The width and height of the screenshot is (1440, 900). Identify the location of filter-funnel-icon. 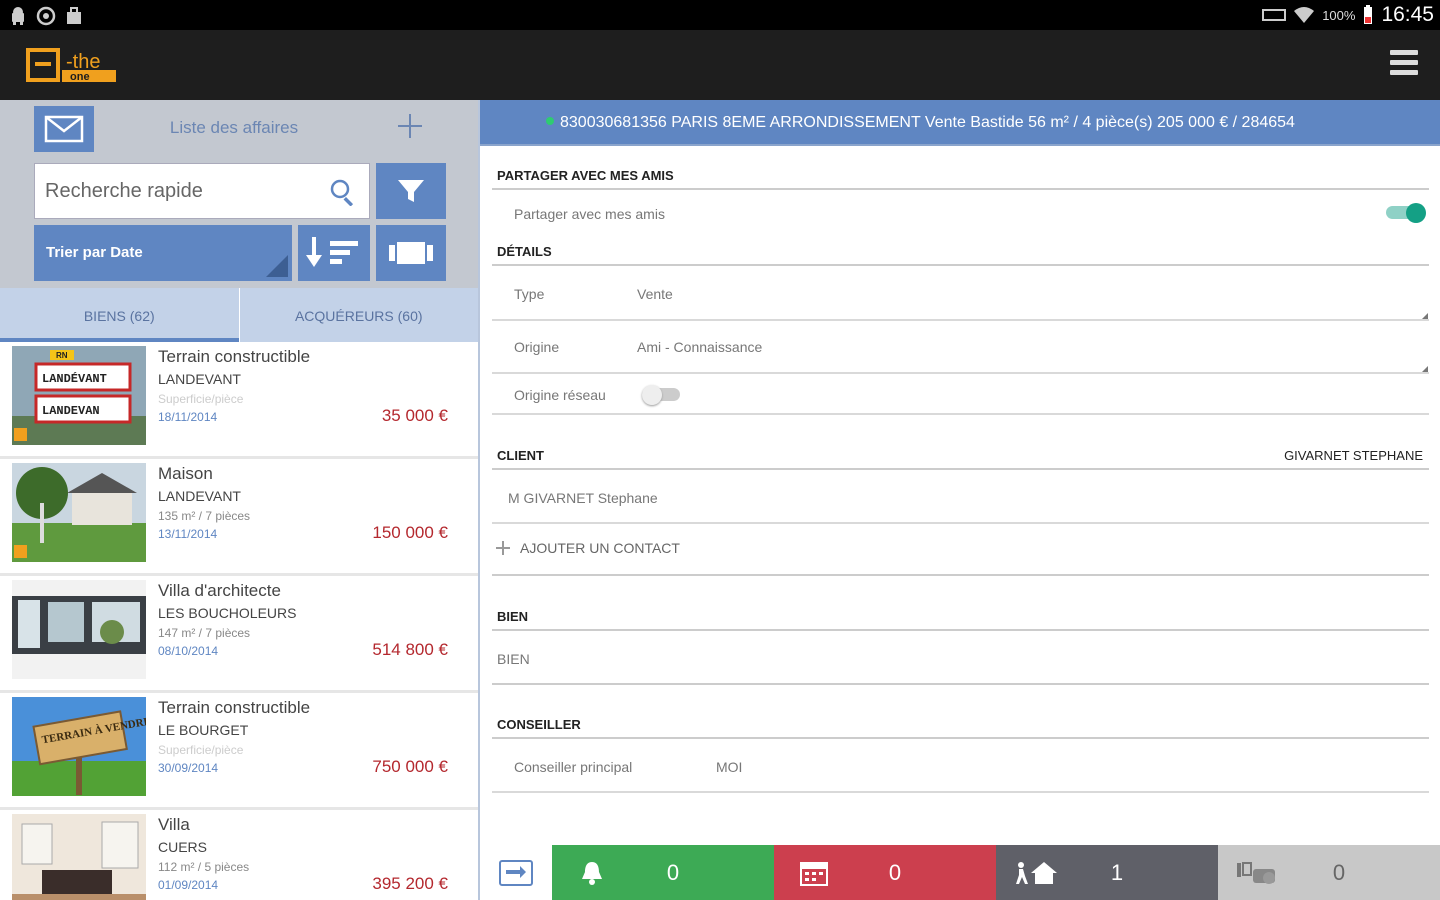
(411, 191).